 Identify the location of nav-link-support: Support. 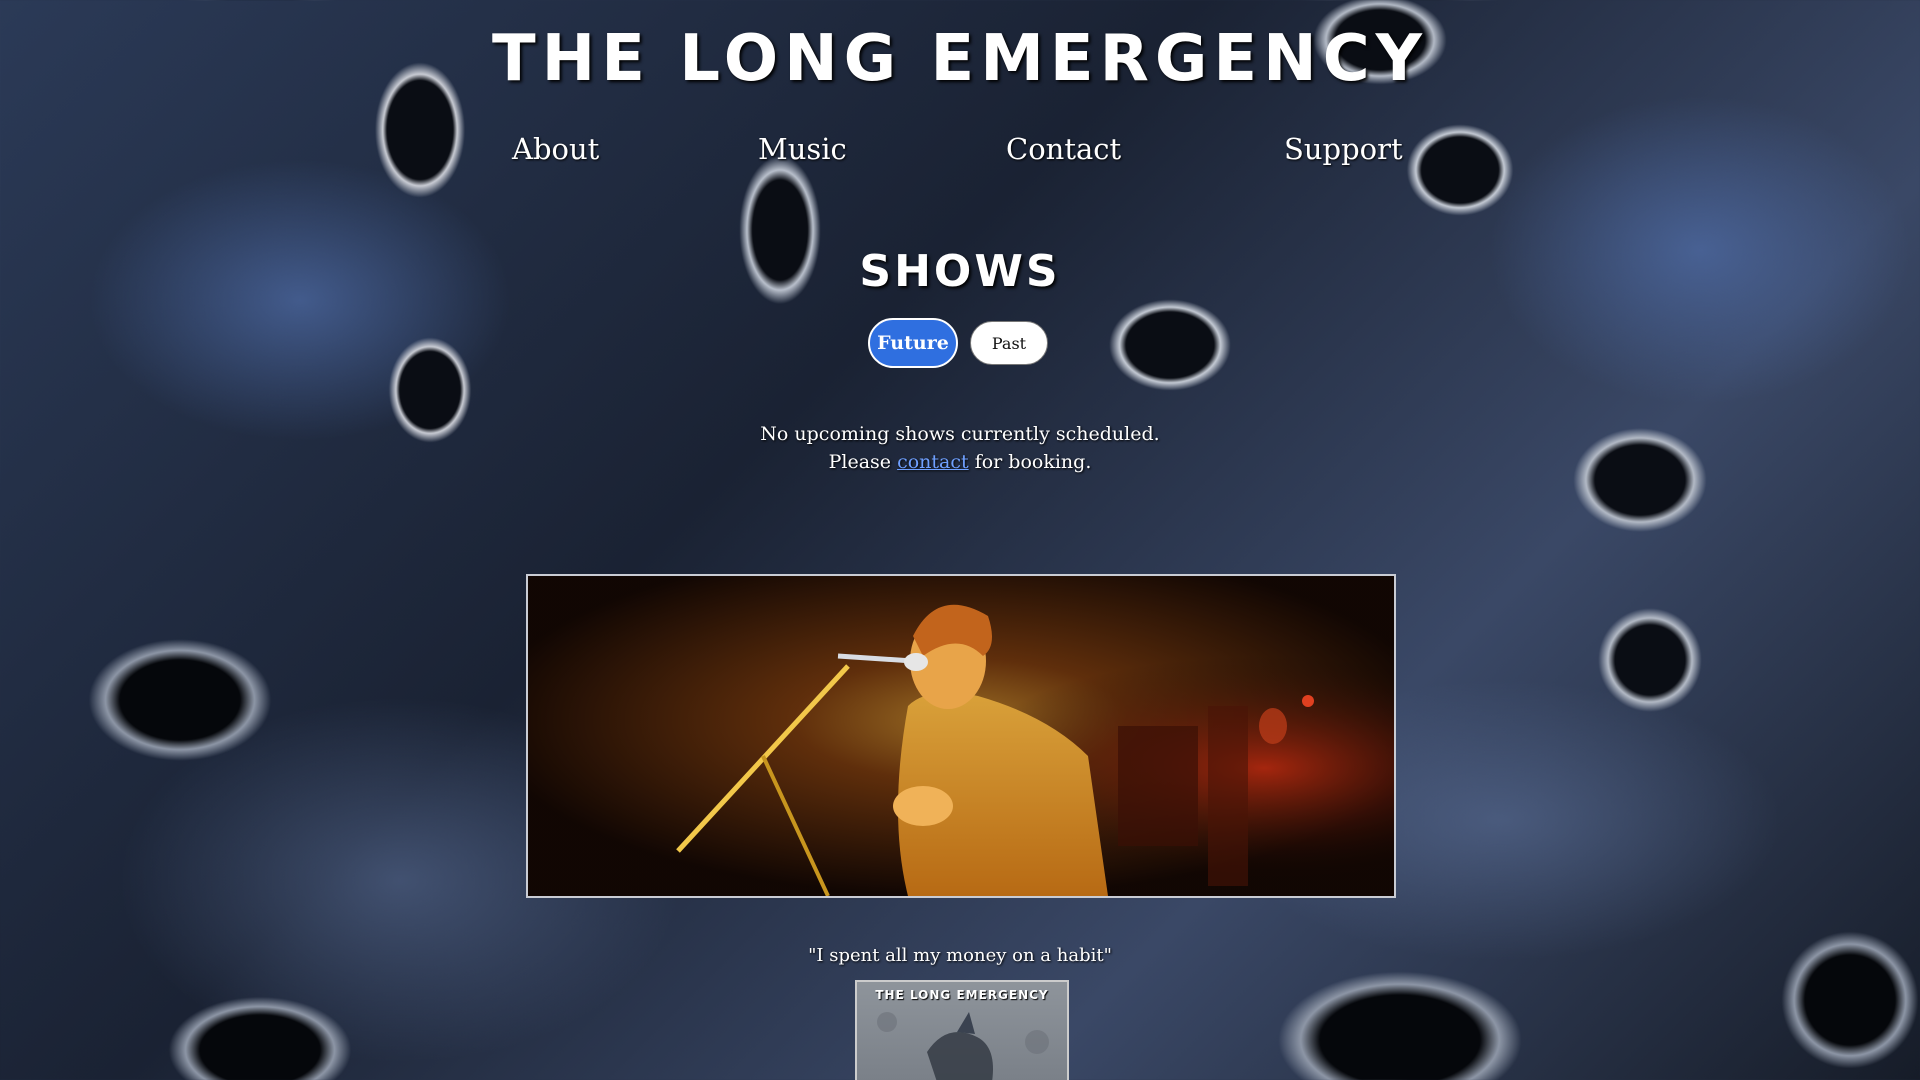
(1343, 149).